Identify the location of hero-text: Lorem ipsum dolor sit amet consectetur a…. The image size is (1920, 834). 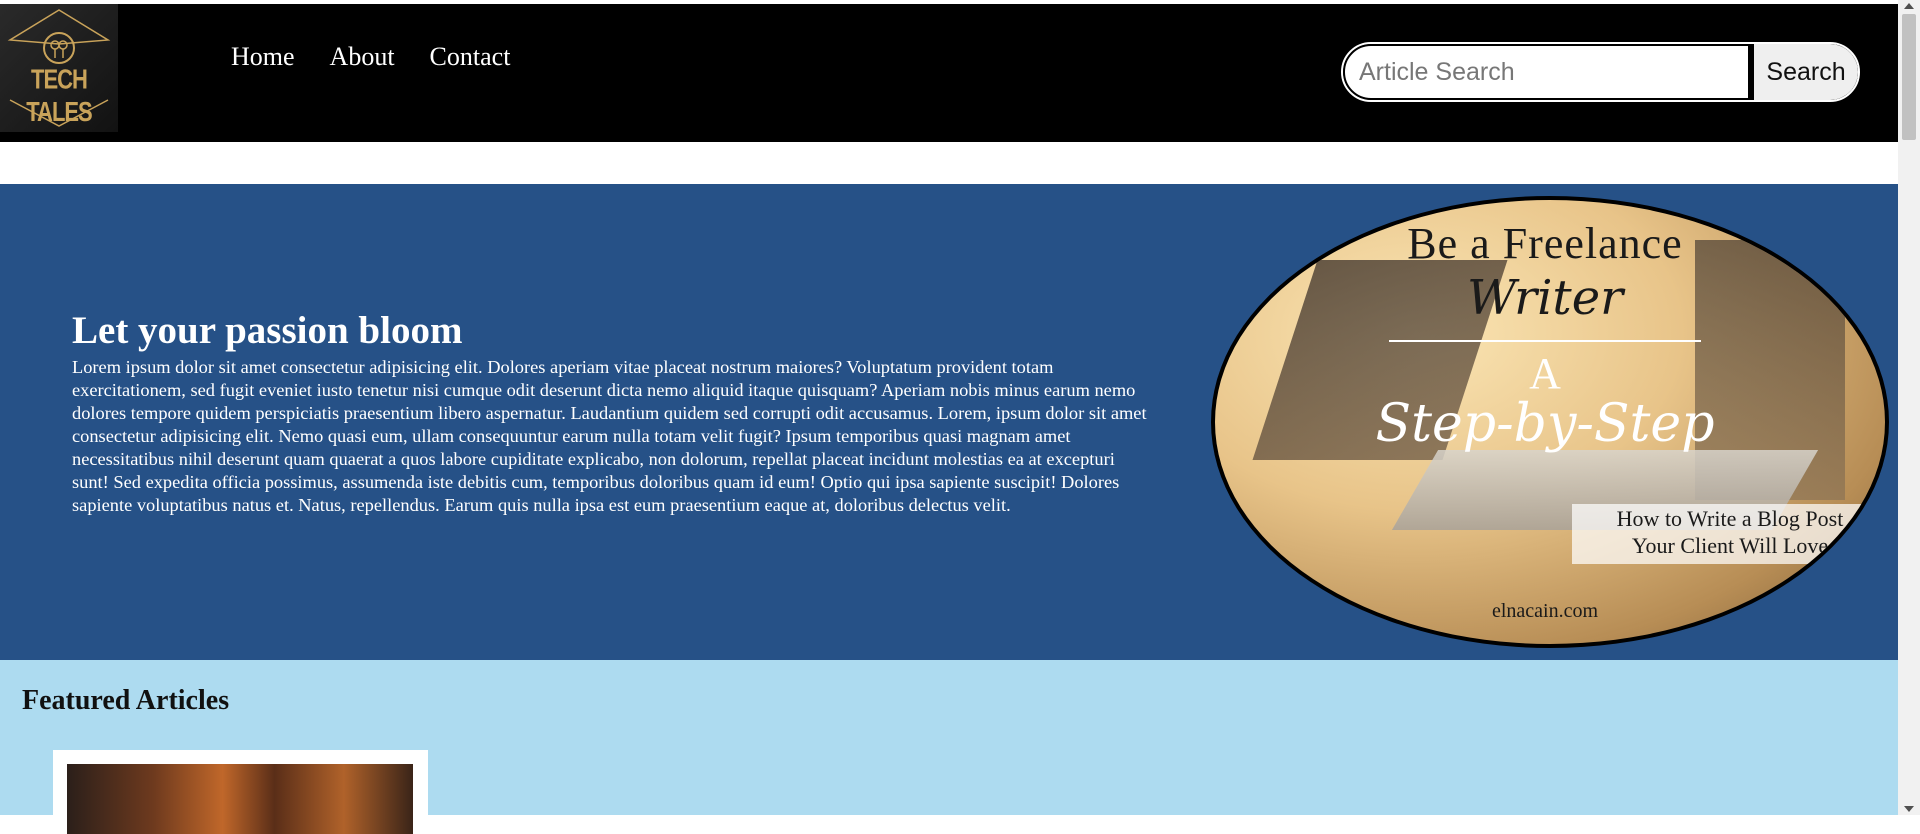
(609, 436).